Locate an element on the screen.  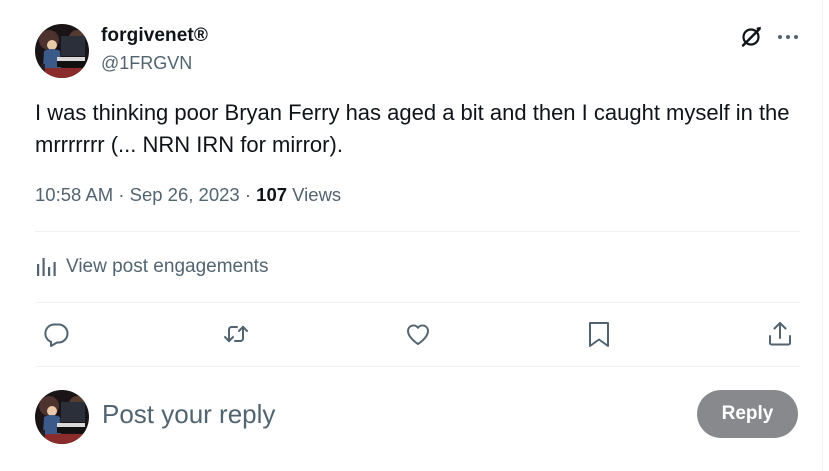
more-icon is located at coordinates (788, 37).